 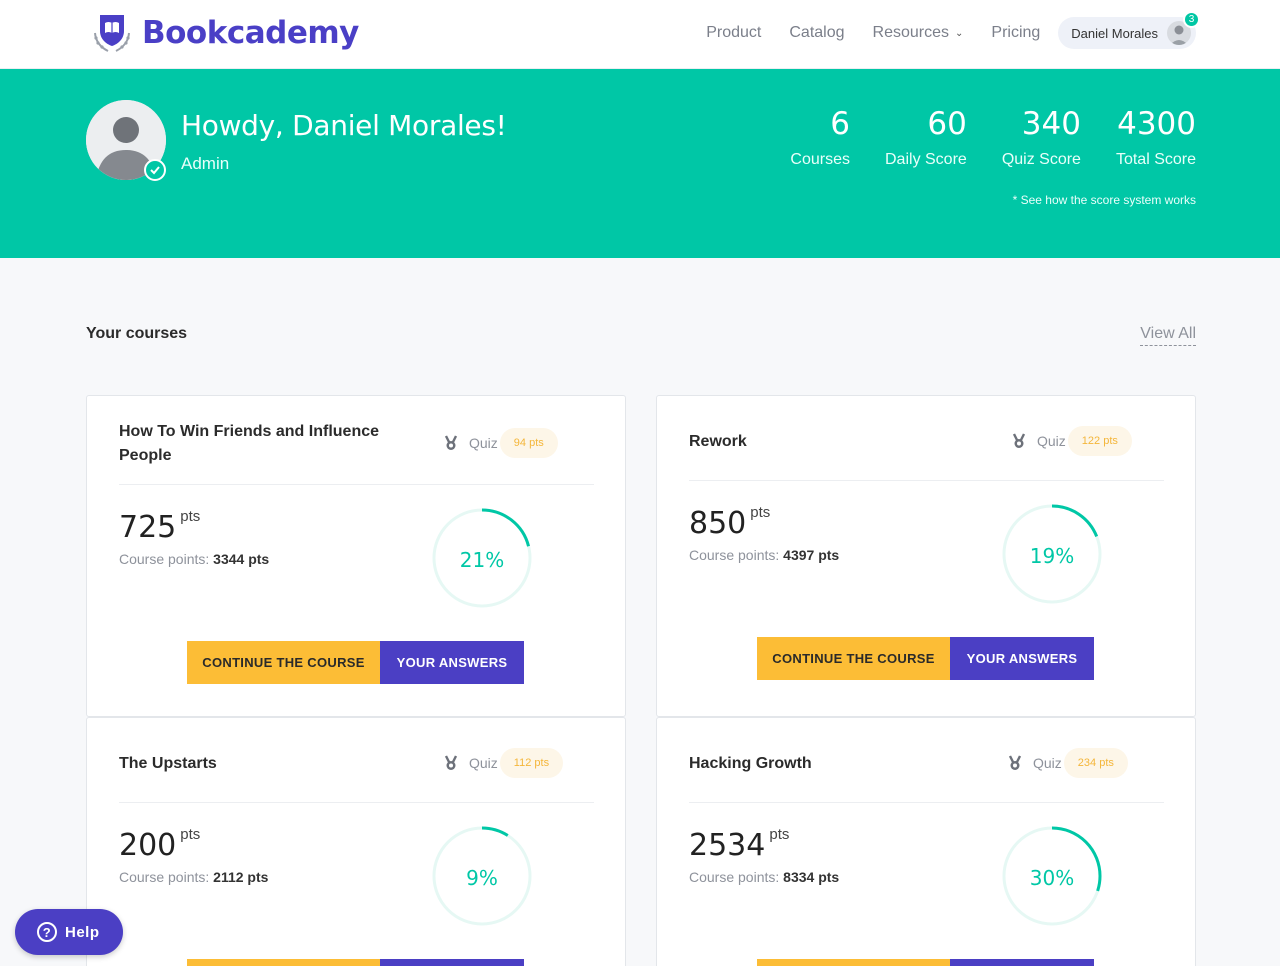 I want to click on user-menu-button: Daniel Morales 3, so click(x=1129, y=30).